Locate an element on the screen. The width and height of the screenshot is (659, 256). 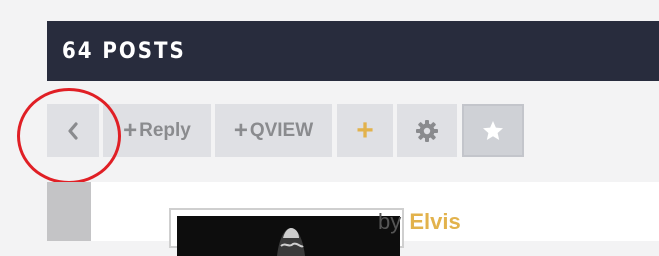
avatar-image is located at coordinates (288, 236).